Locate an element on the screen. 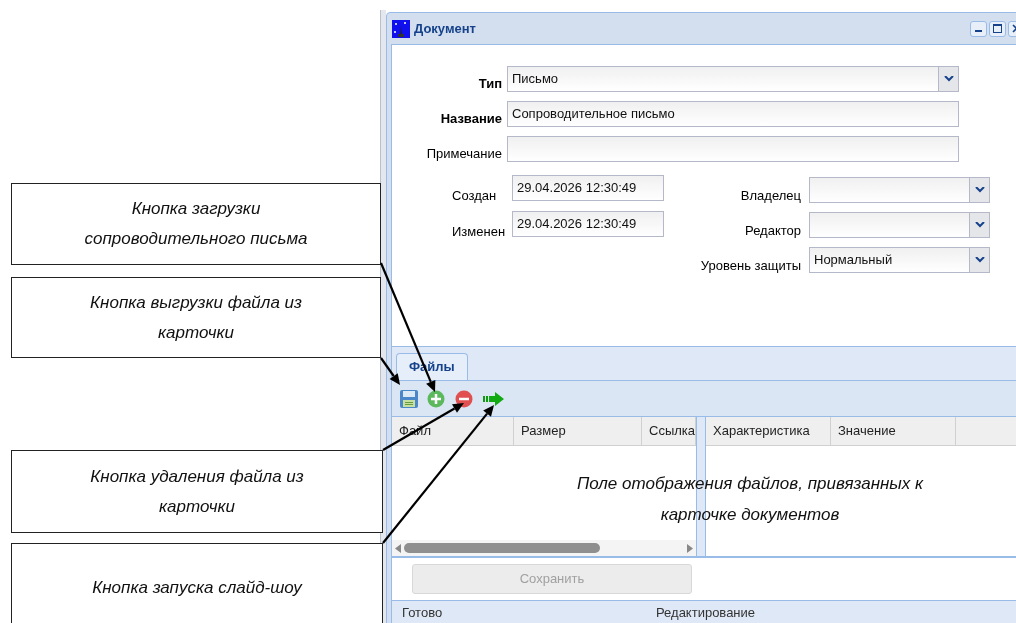  scroll-right-icon is located at coordinates (690, 548).